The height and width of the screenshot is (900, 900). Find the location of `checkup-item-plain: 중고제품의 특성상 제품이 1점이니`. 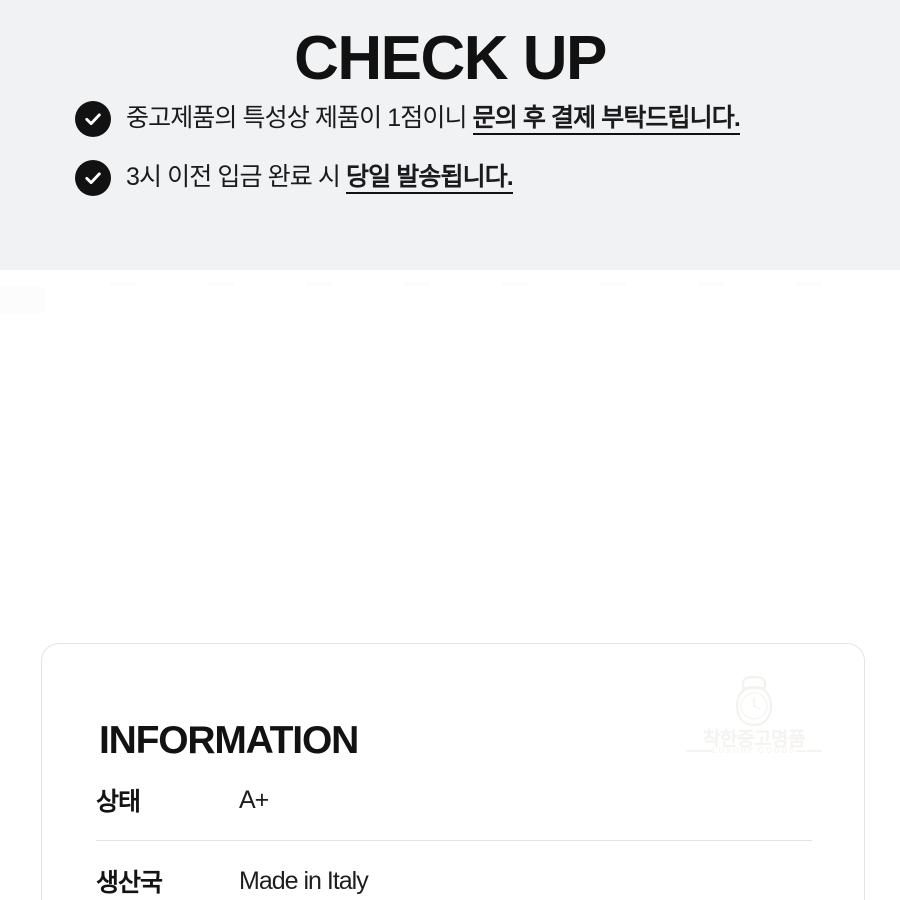

checkup-item-plain: 중고제품의 특성상 제품이 1점이니 is located at coordinates (299, 118).